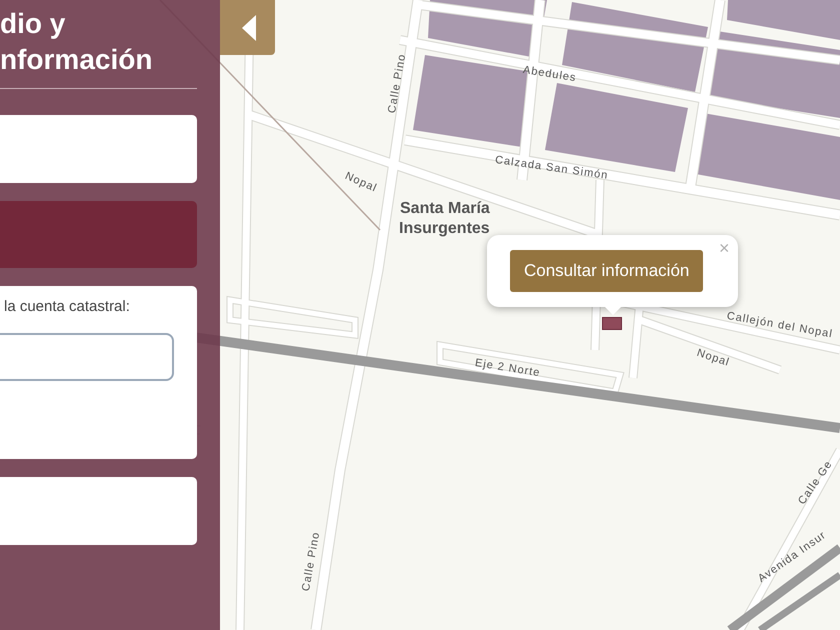 The width and height of the screenshot is (840, 630). What do you see at coordinates (444, 229) in the screenshot?
I see `district-label: Insurgentes` at bounding box center [444, 229].